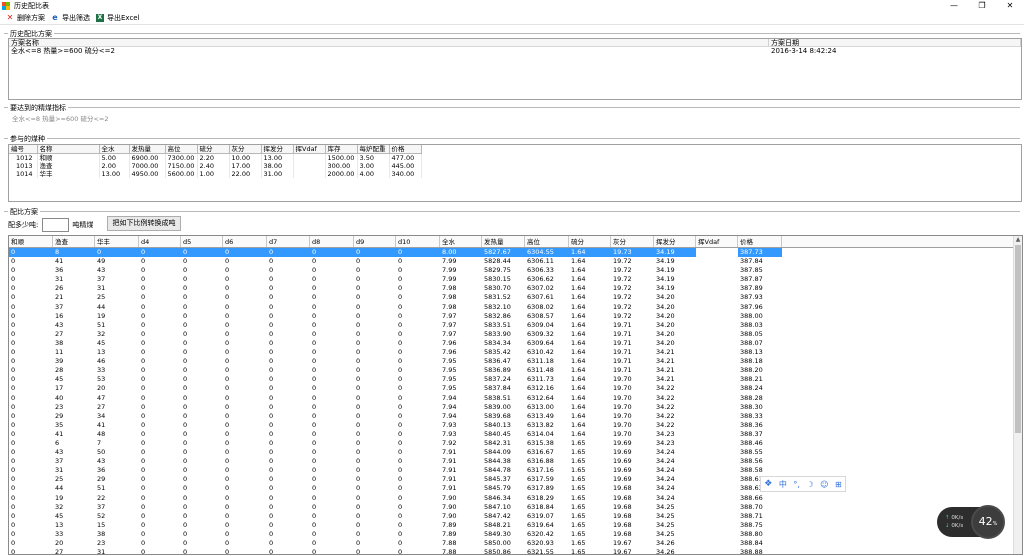  What do you see at coordinates (277, 149) in the screenshot?
I see `coal-col-header: 挥发分` at bounding box center [277, 149].